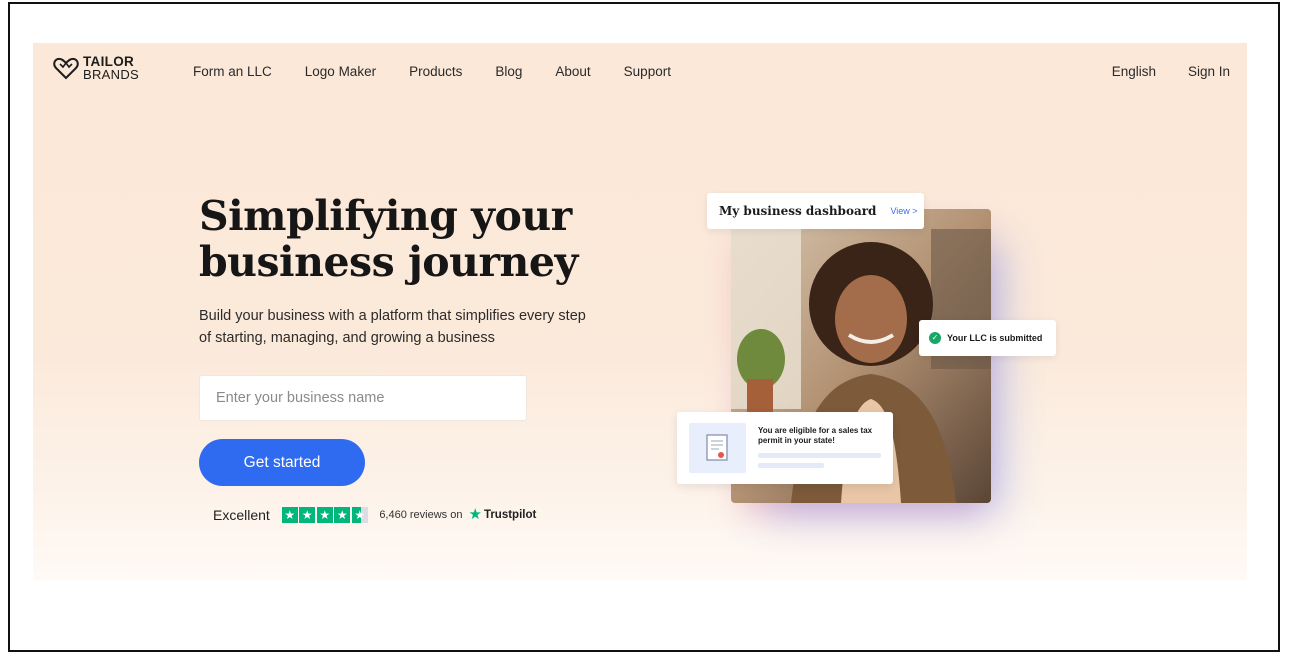 The image size is (1292, 654). Describe the element at coordinates (995, 338) in the screenshot. I see `llc-status-text: Your LLC is submitted` at that location.